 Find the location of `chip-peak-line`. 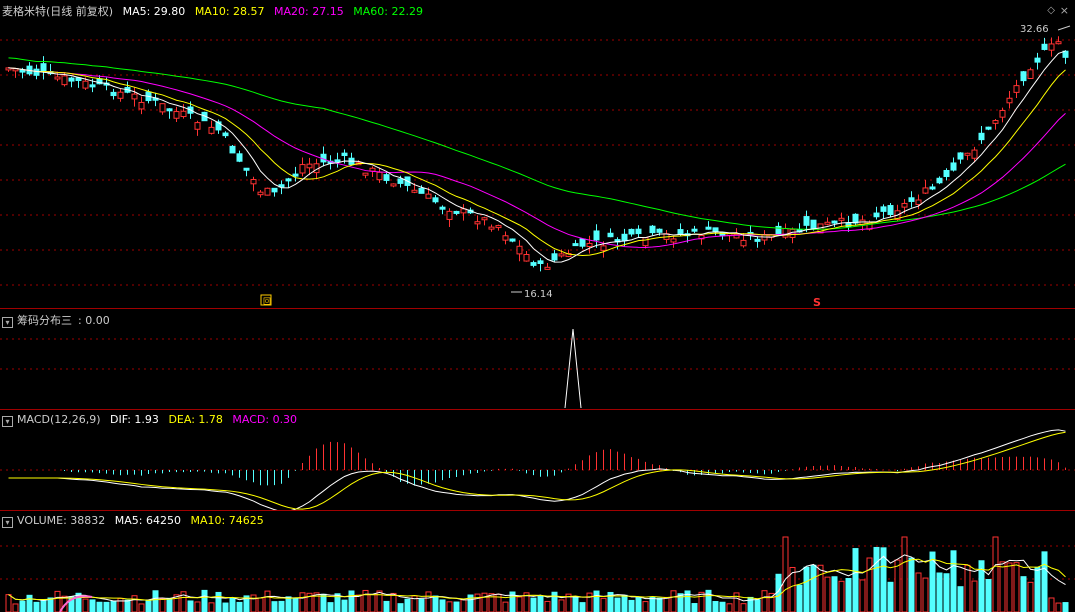

chip-peak-line is located at coordinates (573, 368).